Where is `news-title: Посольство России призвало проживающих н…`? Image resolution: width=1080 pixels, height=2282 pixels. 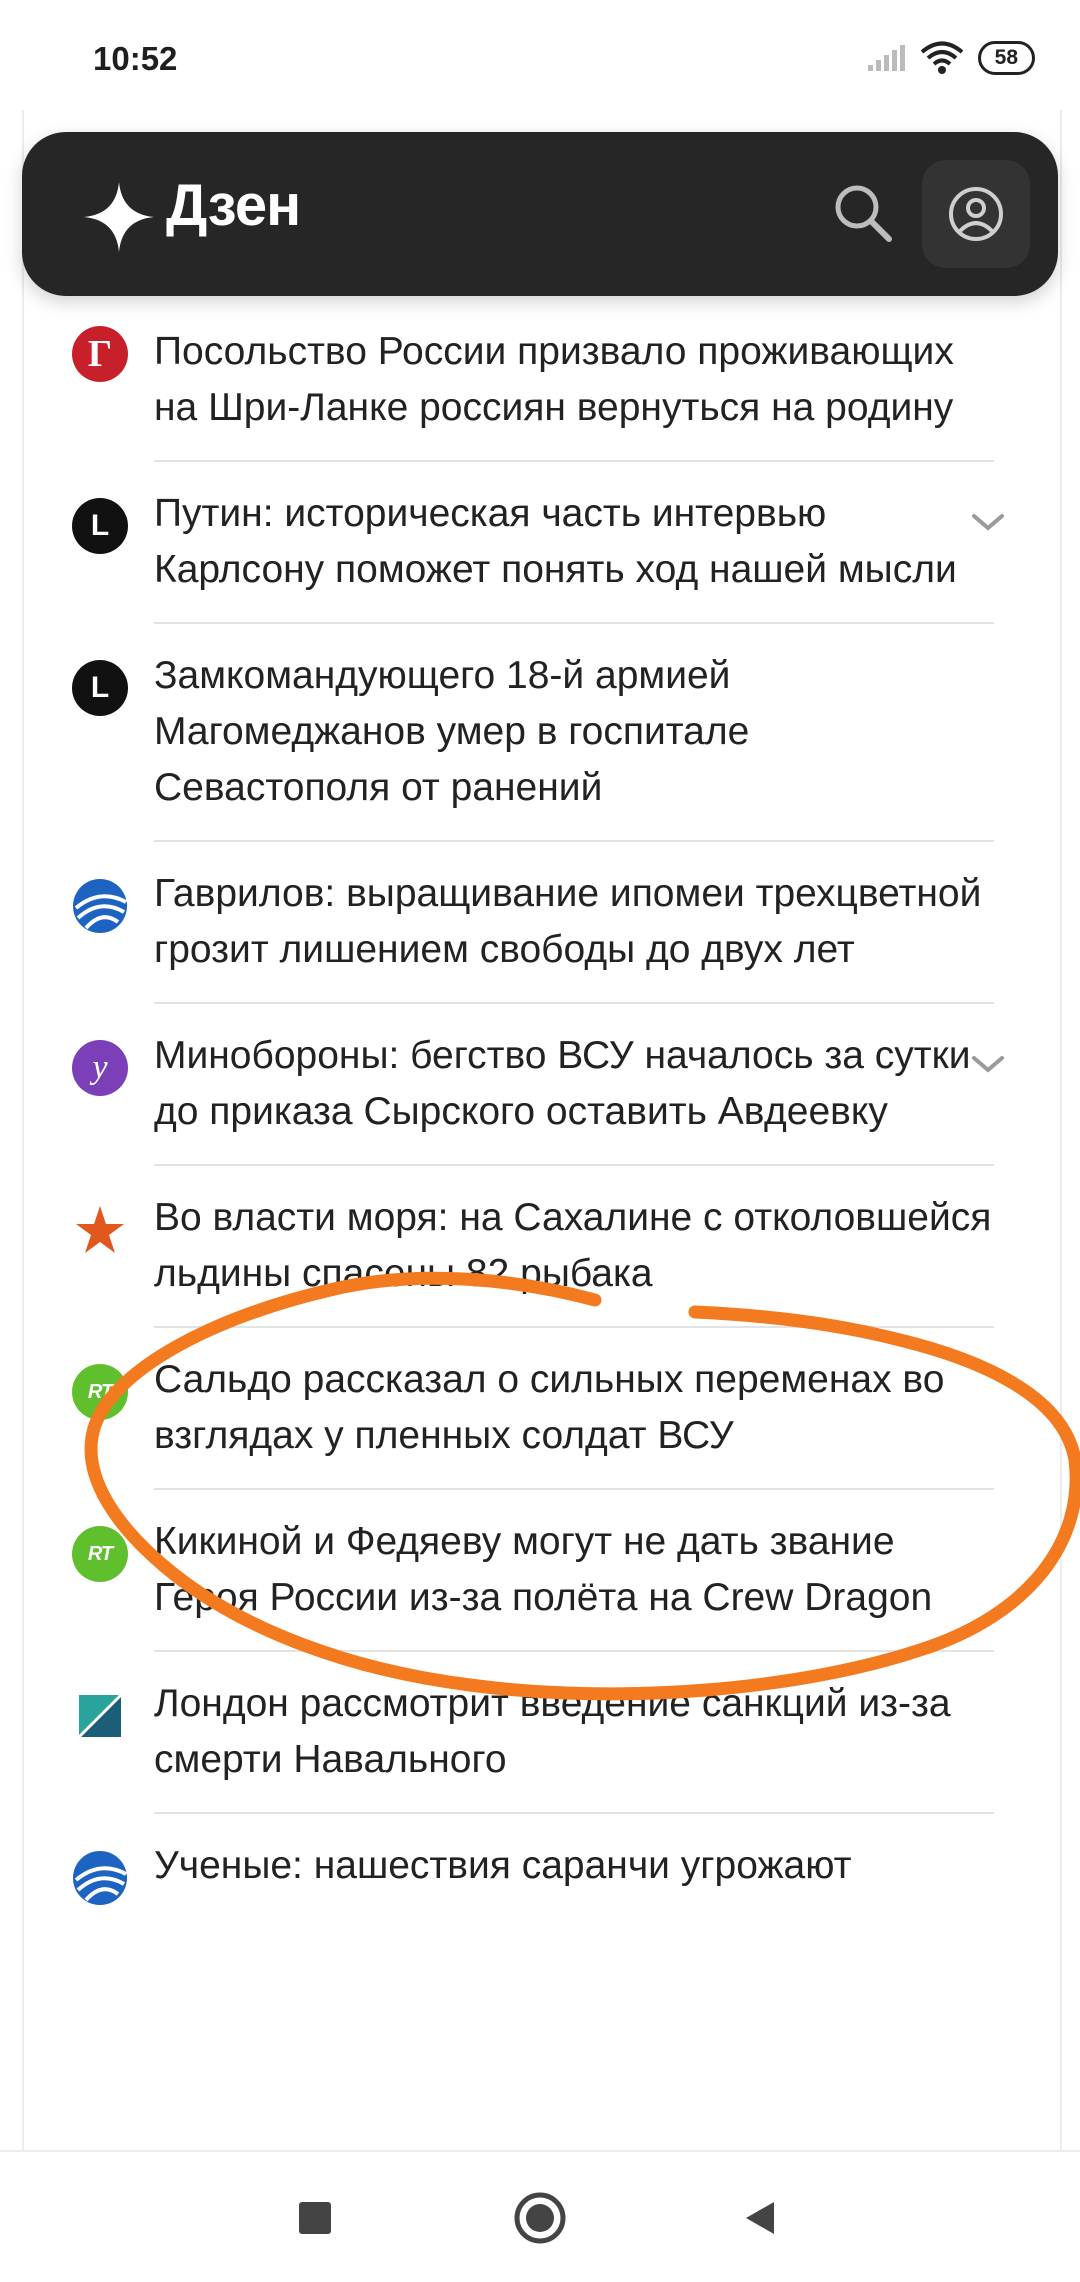 news-title: Посольство России призвало проживающих н… is located at coordinates (574, 381).